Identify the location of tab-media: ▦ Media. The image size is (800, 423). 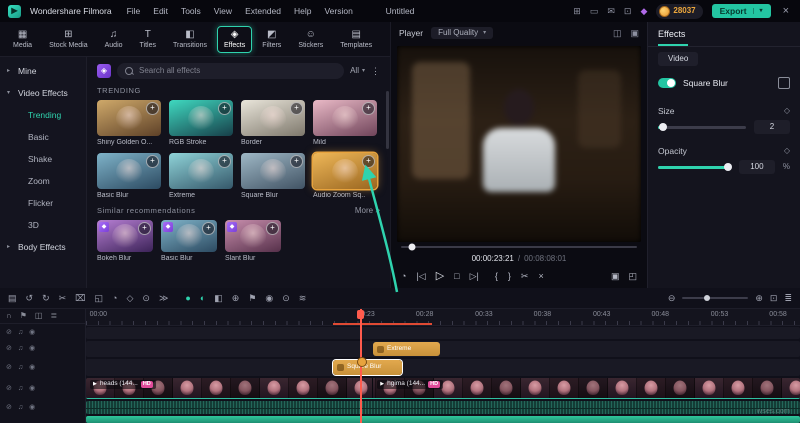
(22, 39).